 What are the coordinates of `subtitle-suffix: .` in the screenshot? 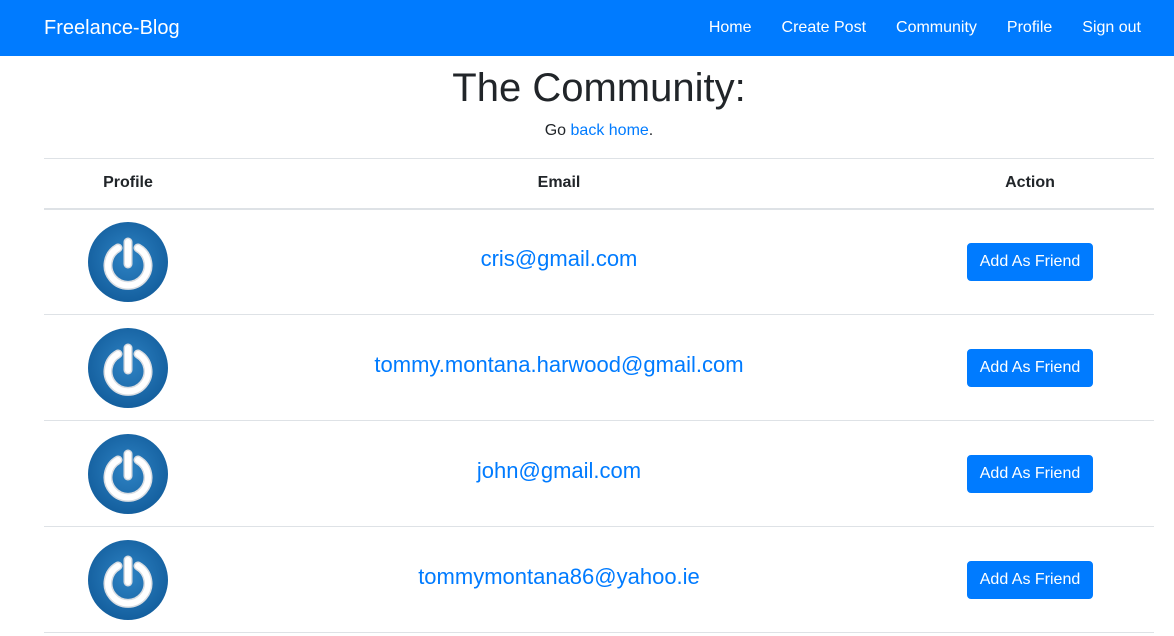 It's located at (651, 130).